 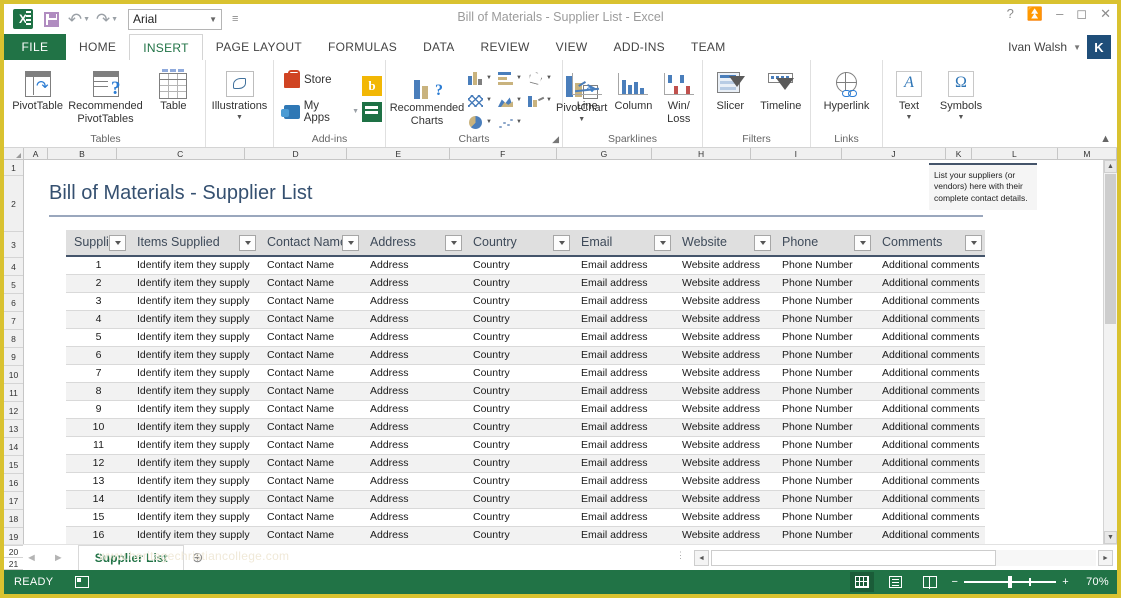 What do you see at coordinates (540, 78) in the screenshot?
I see `radar-chart-button: ▼` at bounding box center [540, 78].